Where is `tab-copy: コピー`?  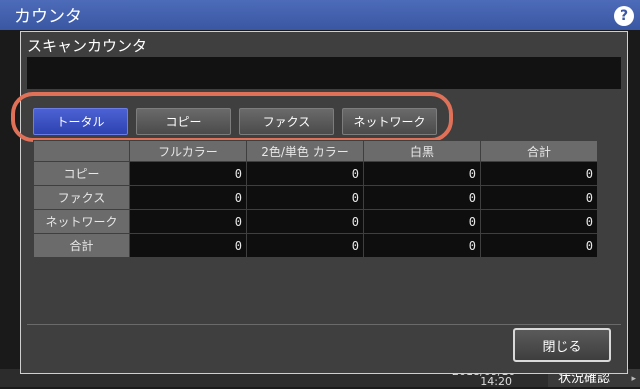 tab-copy: コピー is located at coordinates (183, 121).